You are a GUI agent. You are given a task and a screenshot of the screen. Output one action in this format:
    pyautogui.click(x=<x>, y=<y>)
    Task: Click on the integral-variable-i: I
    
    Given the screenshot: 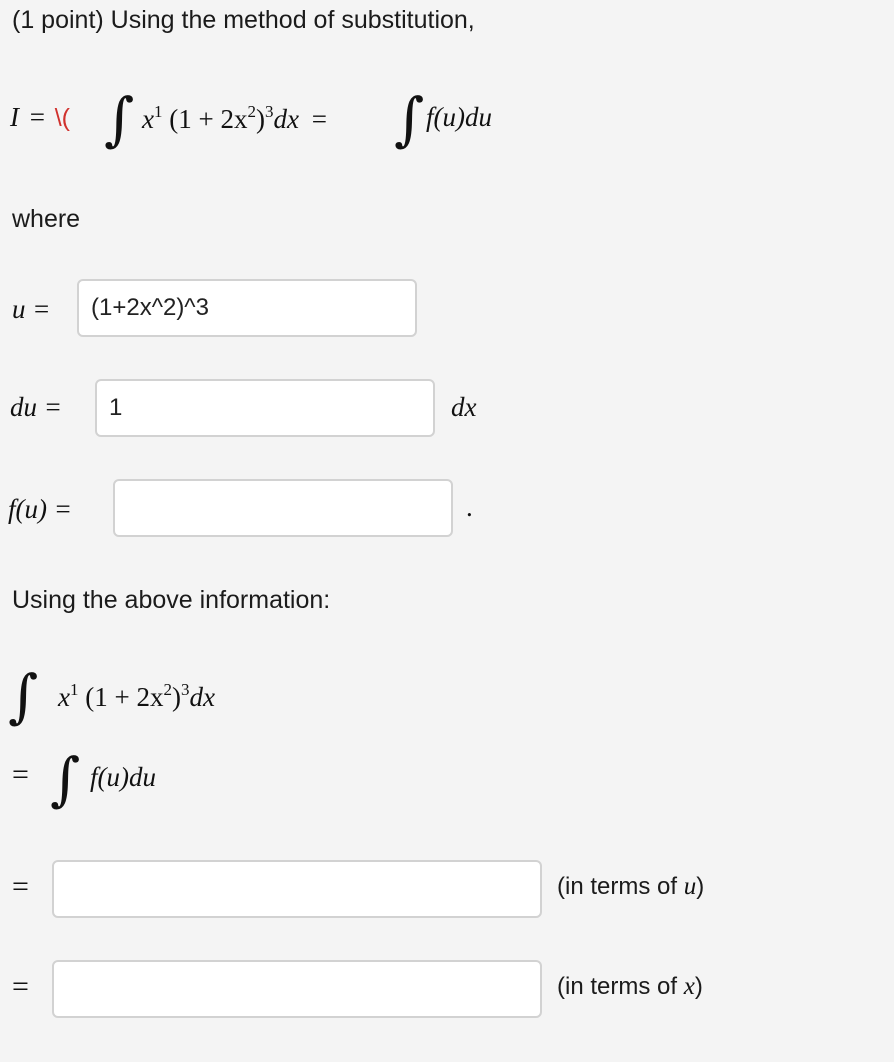 What is the action you would take?
    pyautogui.click(x=14, y=117)
    